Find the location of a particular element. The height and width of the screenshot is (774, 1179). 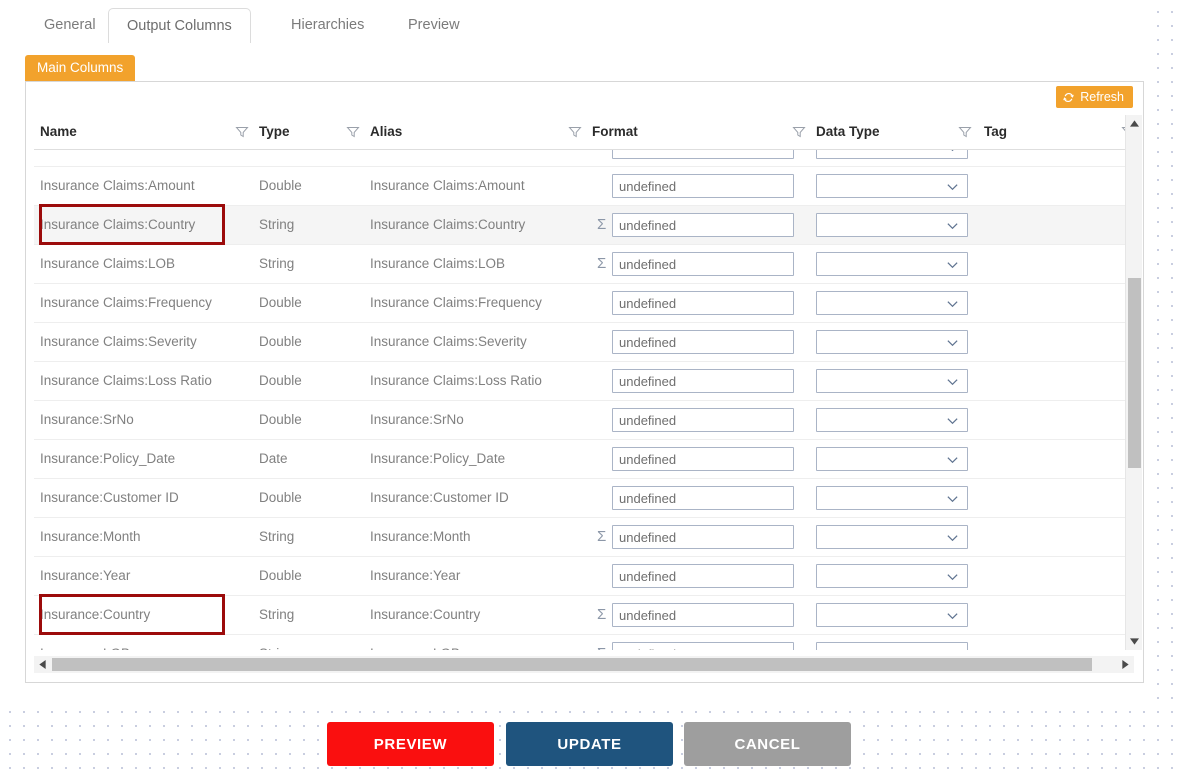

scroll-down-arrow-icon is located at coordinates (1134, 641).